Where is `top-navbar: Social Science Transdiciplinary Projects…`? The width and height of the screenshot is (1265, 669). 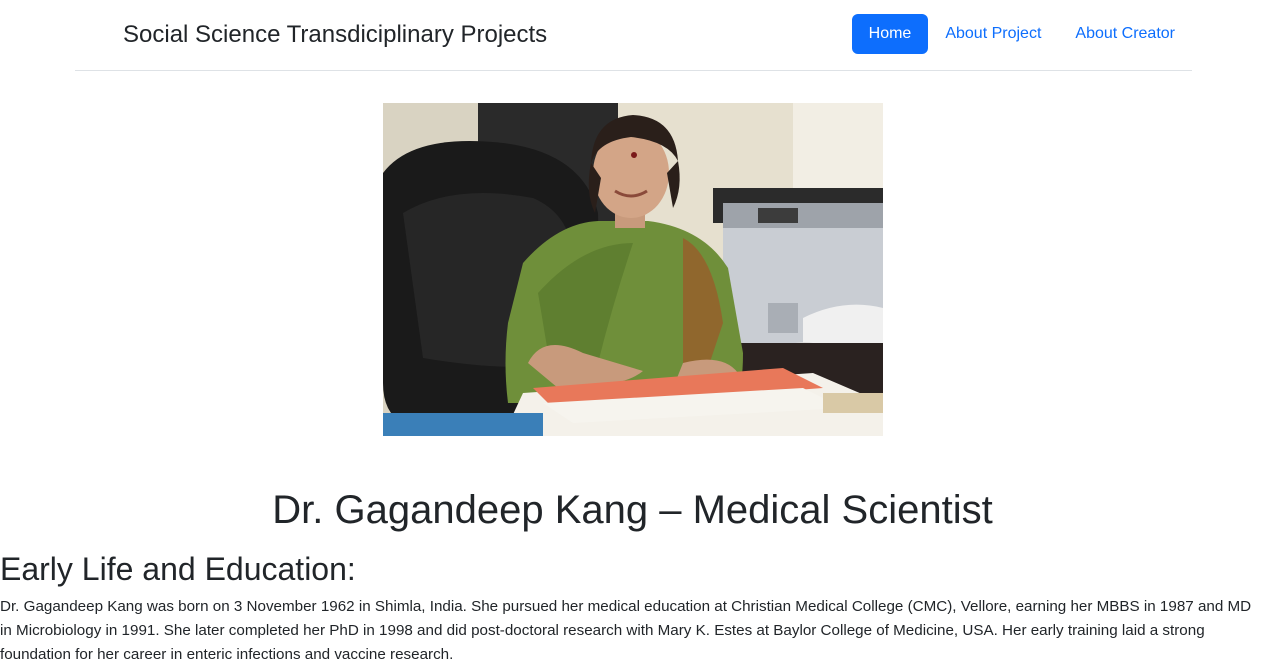 top-navbar: Social Science Transdiciplinary Projects… is located at coordinates (633, 35).